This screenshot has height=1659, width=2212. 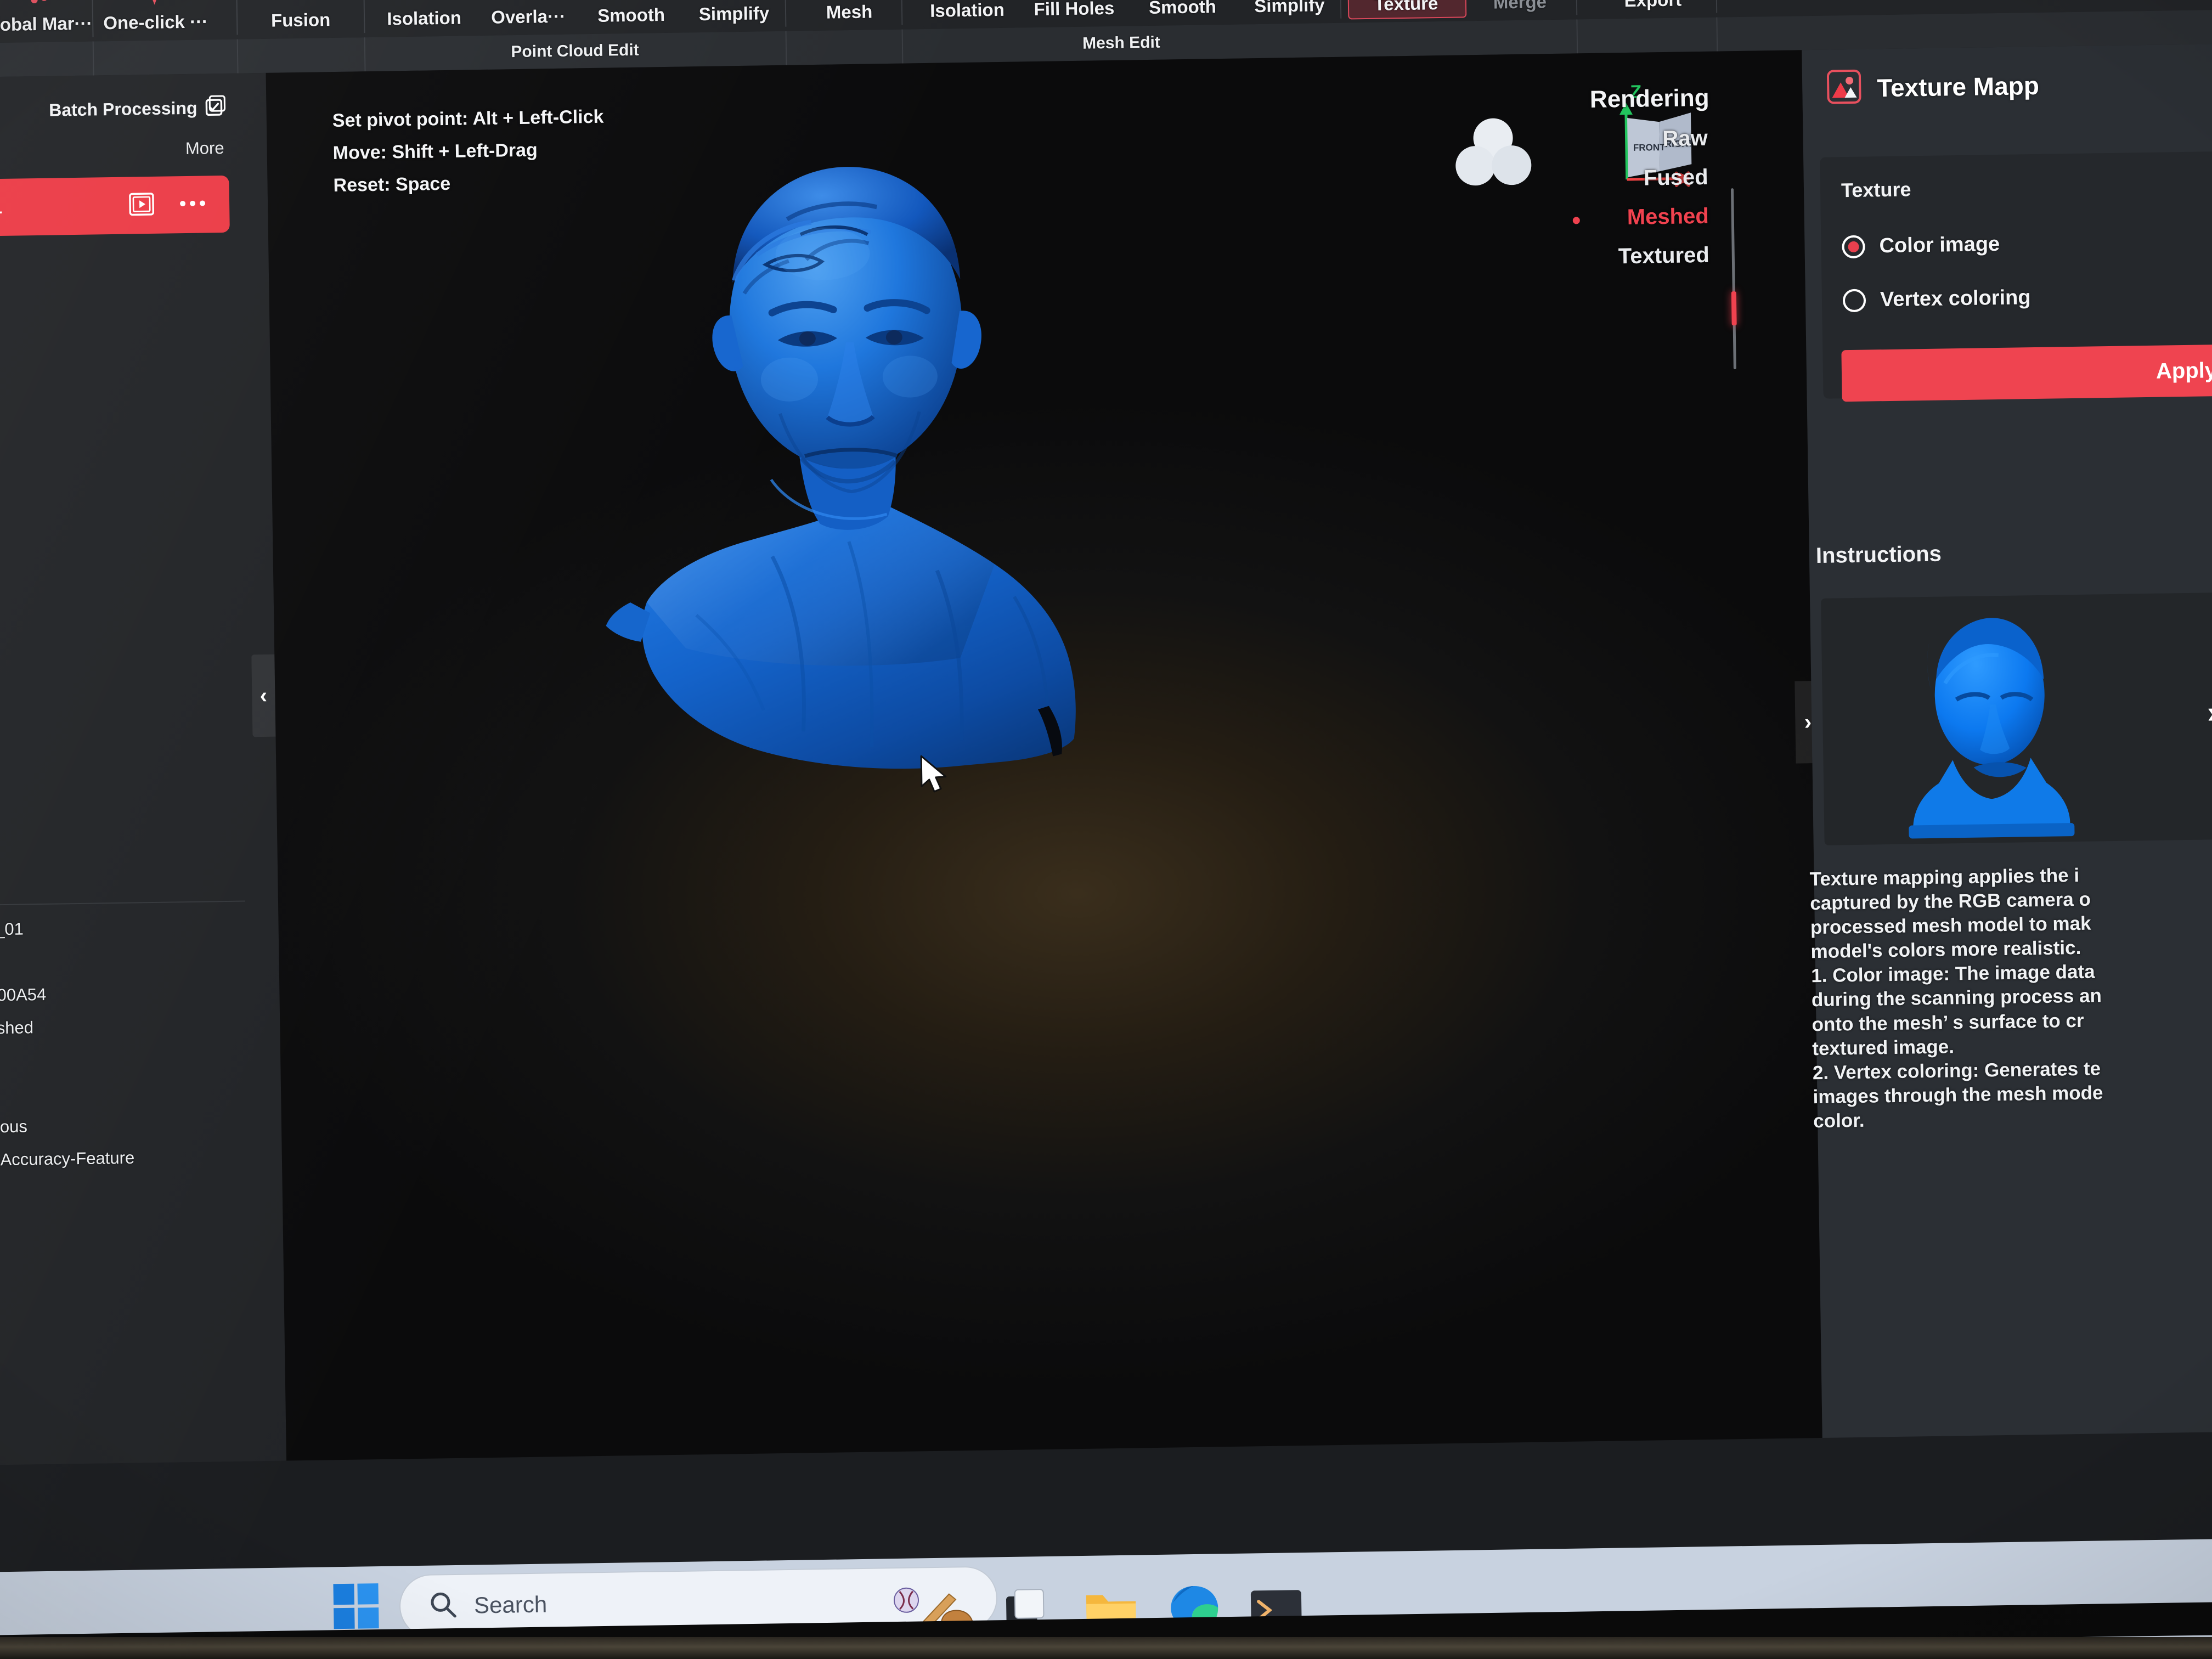 I want to click on collapse-left-panel-button: ‹, so click(x=263, y=696).